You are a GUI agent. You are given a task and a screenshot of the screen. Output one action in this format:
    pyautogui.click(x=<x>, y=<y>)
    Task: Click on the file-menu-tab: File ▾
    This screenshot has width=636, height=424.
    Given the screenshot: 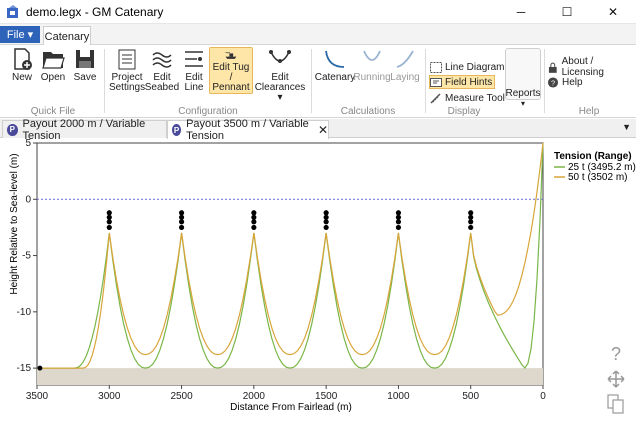 What is the action you would take?
    pyautogui.click(x=20, y=34)
    